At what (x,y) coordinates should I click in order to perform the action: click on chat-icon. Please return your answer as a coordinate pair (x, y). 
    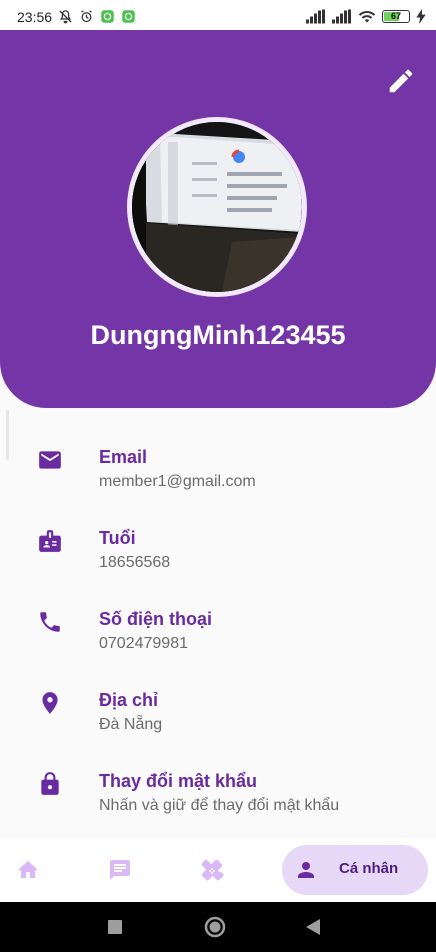
    Looking at the image, I should click on (120, 870).